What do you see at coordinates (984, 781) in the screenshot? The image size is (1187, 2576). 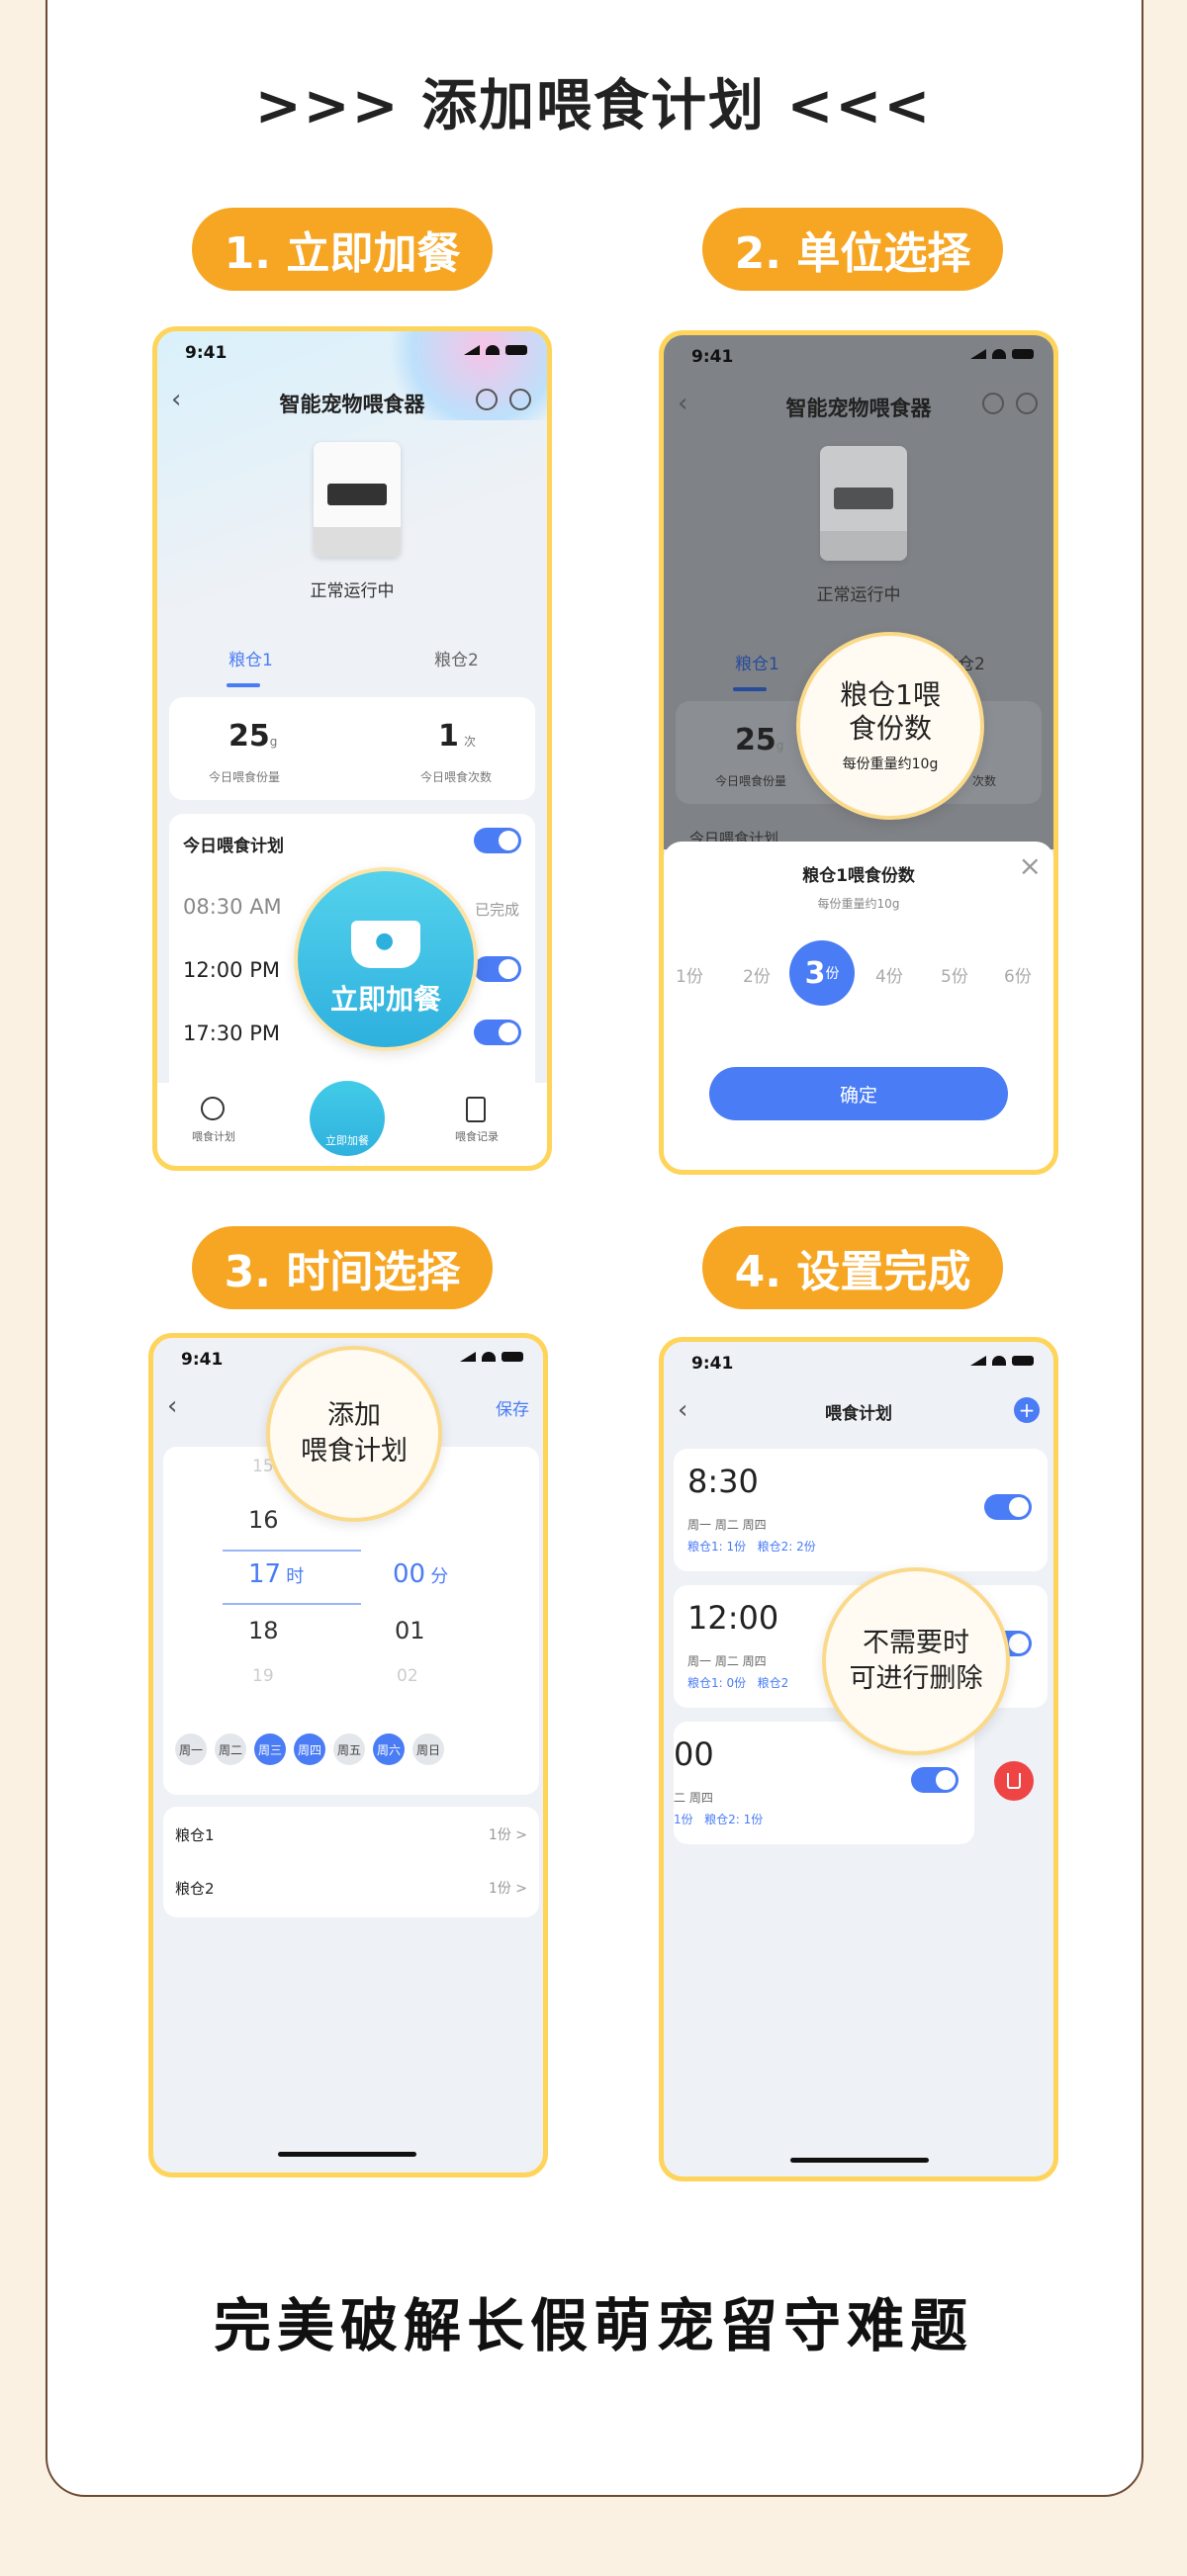 I see `count-label: 次数` at bounding box center [984, 781].